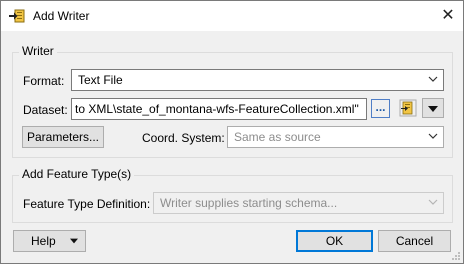 The height and width of the screenshot is (264, 464). What do you see at coordinates (277, 137) in the screenshot?
I see `coord-system-value: Same as source` at bounding box center [277, 137].